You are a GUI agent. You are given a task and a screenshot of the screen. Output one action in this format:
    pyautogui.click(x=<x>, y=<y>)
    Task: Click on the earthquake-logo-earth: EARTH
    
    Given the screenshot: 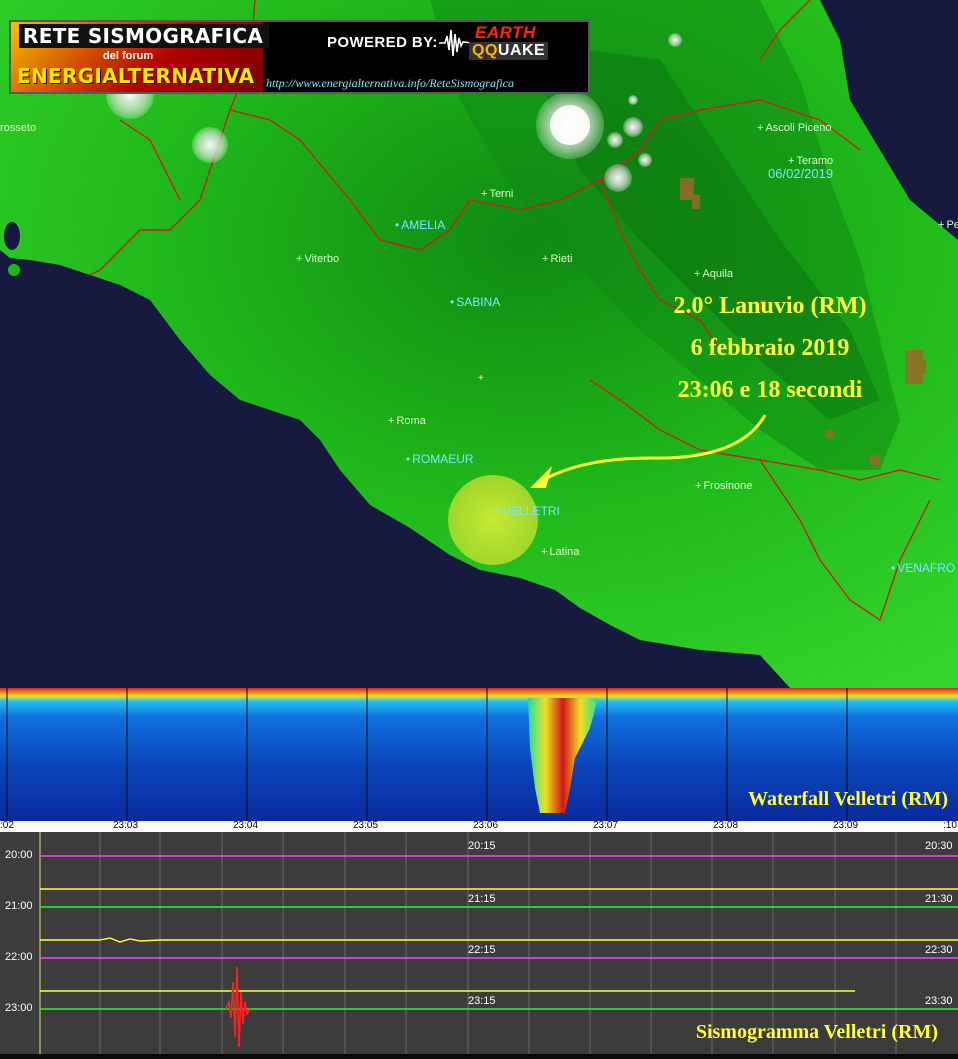 What is the action you would take?
    pyautogui.click(x=505, y=32)
    